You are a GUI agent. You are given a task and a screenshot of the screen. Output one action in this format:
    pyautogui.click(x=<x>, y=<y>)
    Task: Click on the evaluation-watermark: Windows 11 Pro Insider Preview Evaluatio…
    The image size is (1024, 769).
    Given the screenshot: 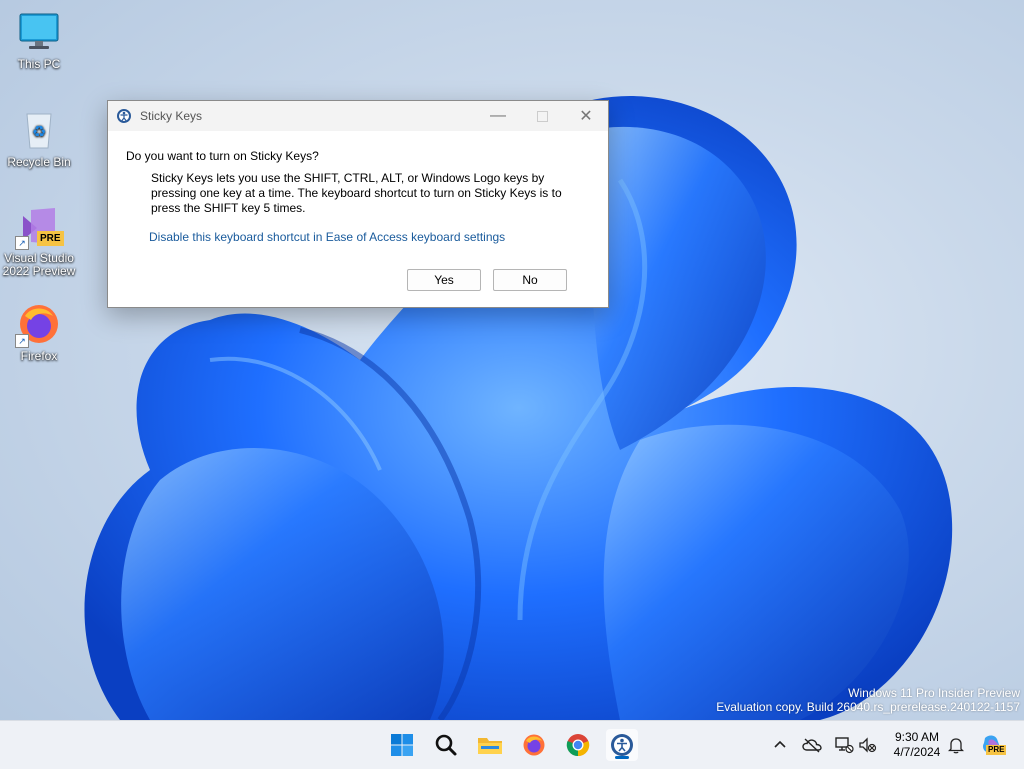 What is the action you would take?
    pyautogui.click(x=868, y=700)
    